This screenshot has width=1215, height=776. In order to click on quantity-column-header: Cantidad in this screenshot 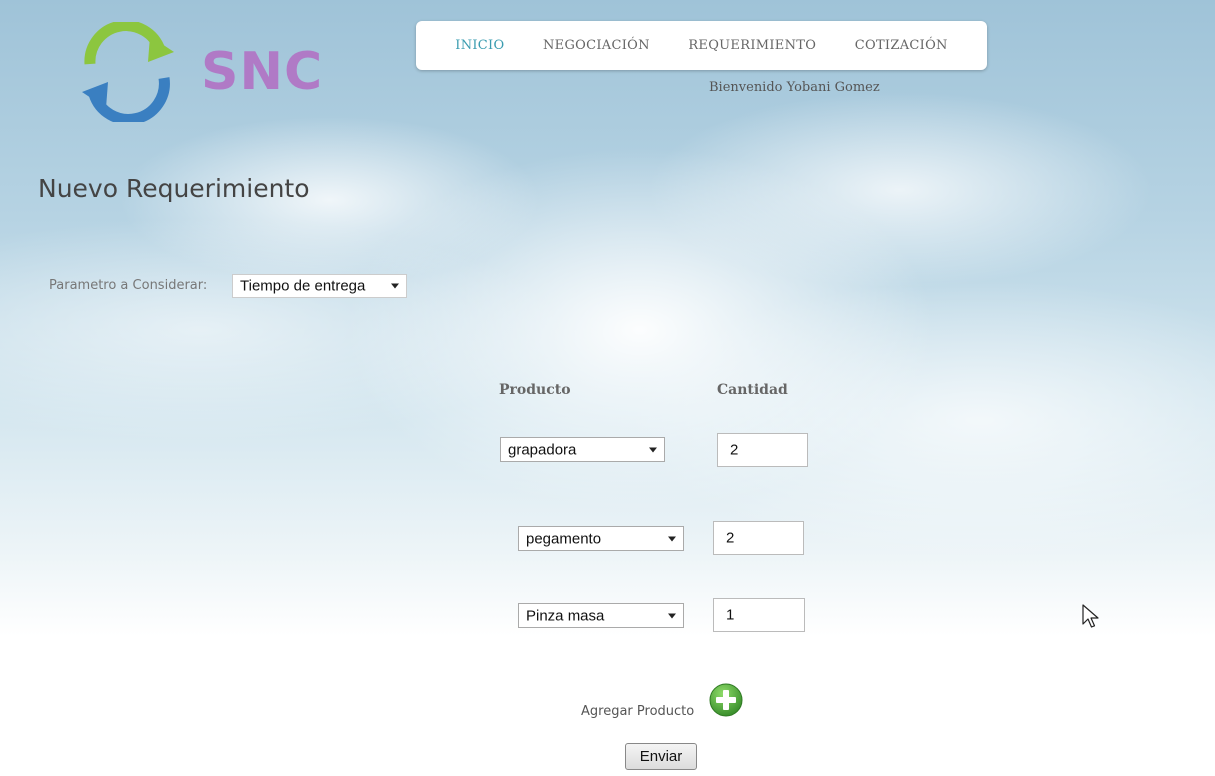, I will do `click(752, 390)`.